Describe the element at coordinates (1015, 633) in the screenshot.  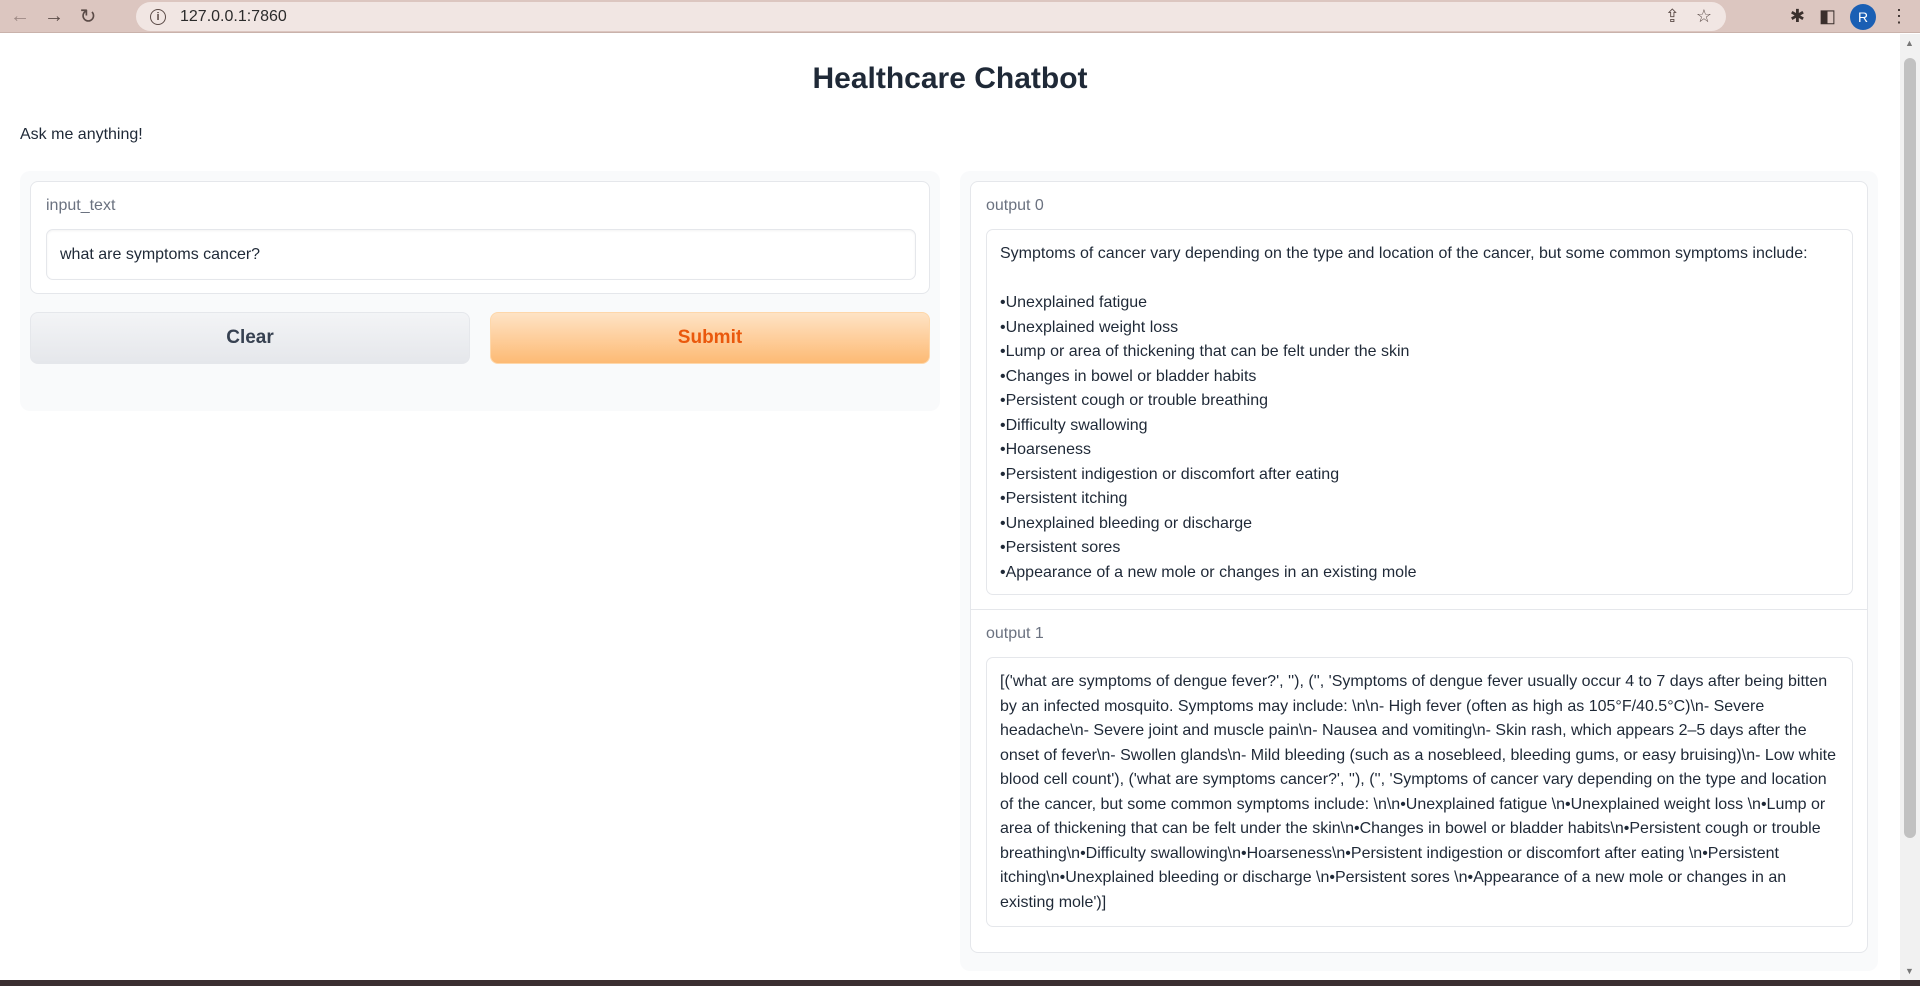
I see `output-1-label: output 1` at that location.